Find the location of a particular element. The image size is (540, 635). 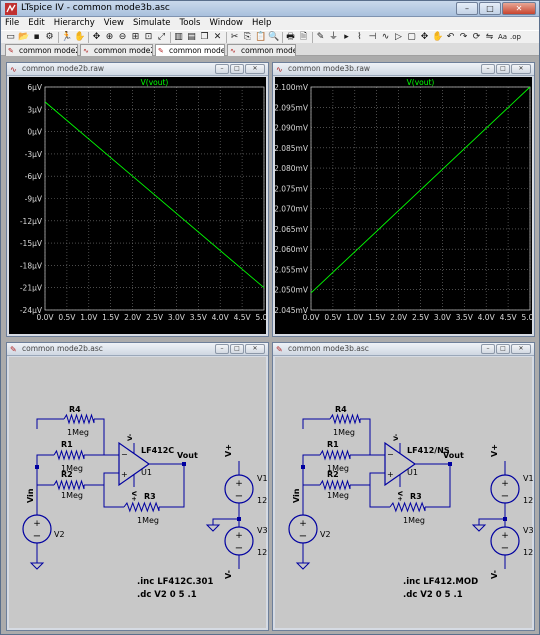

child-title-bar: ✎ common mode2b.asc – □ ✕ is located at coordinates (137, 349).